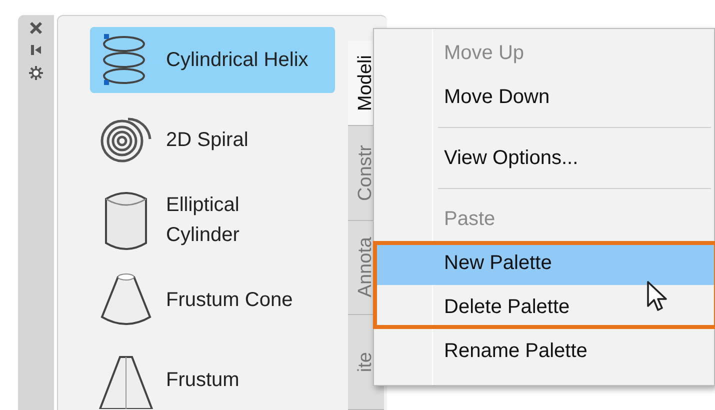  Describe the element at coordinates (238, 60) in the screenshot. I see `tool-label: Cylindrical Helix` at that location.